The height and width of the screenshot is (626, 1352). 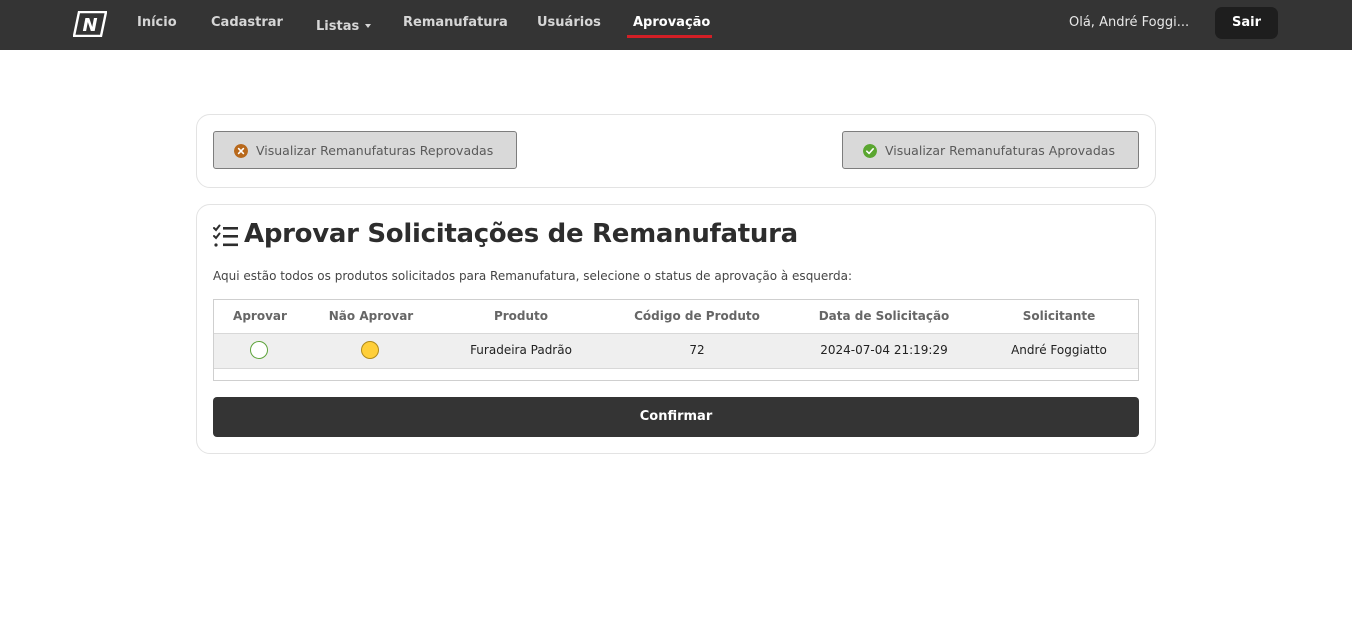 I want to click on svg-text: N, so click(x=89, y=25).